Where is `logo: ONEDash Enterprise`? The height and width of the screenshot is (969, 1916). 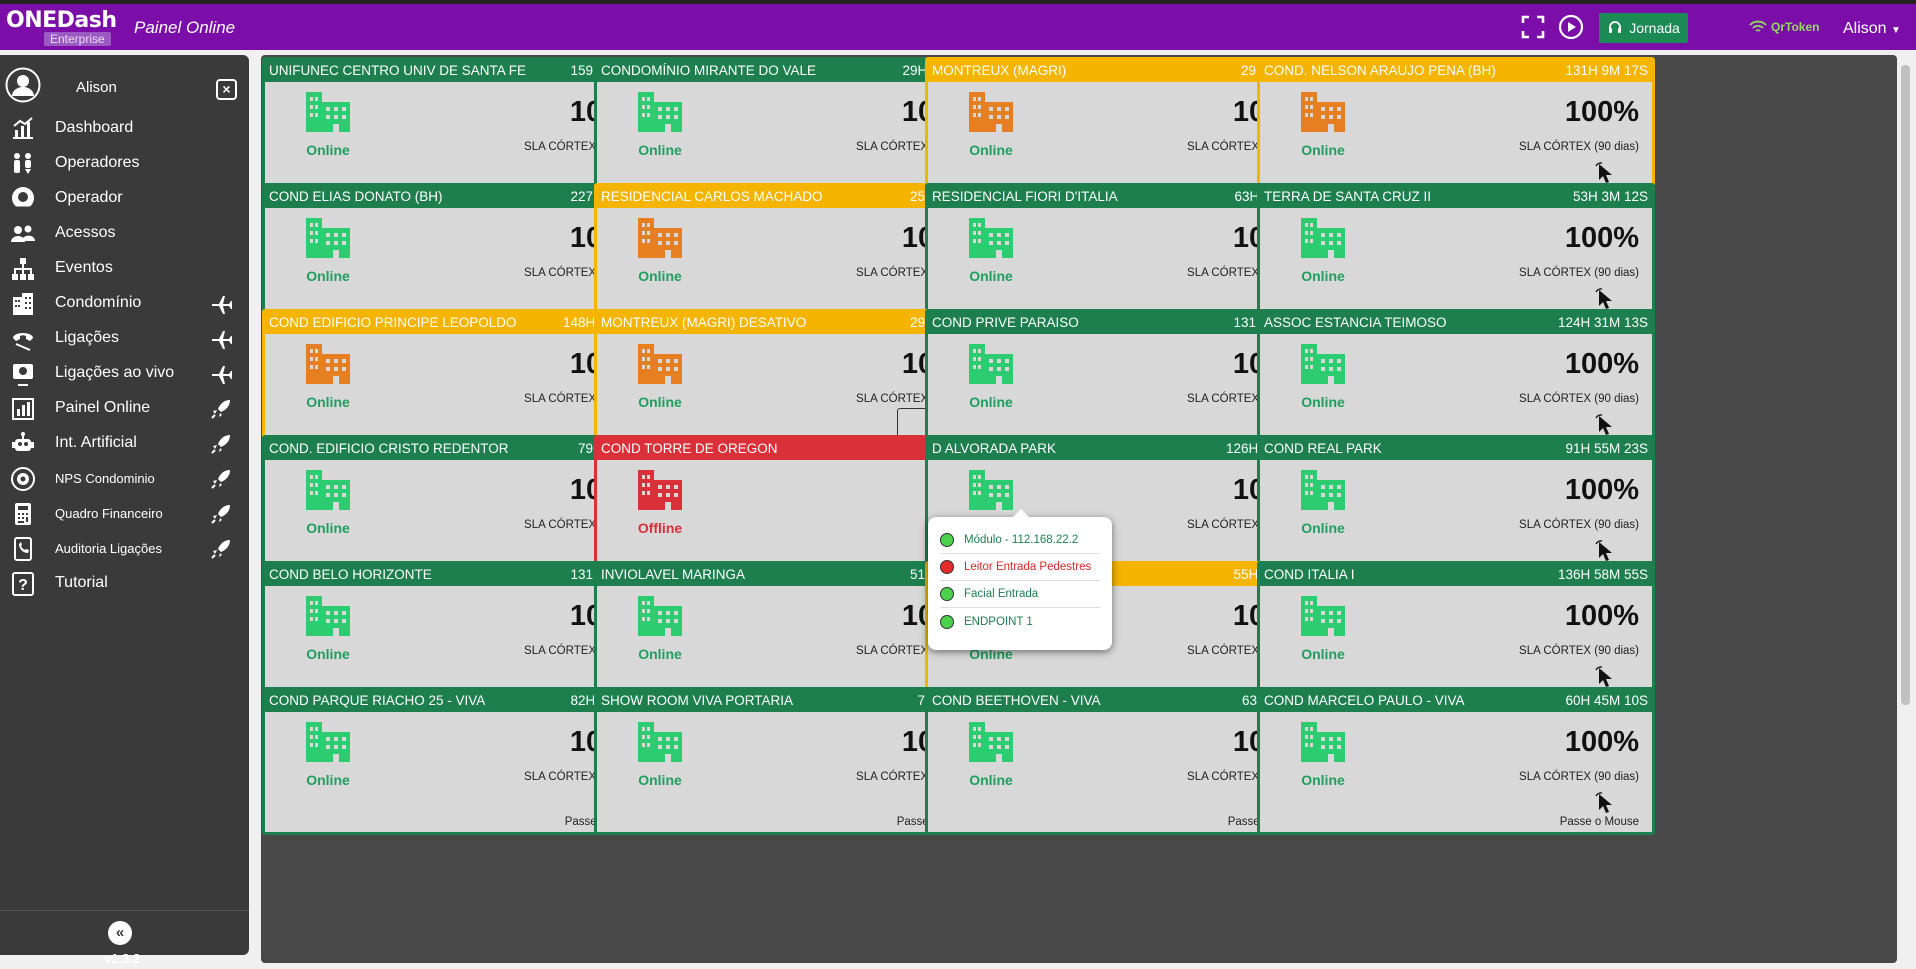 logo: ONEDash Enterprise is located at coordinates (61, 27).